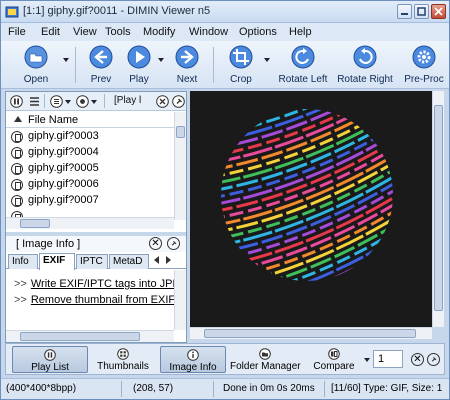  What do you see at coordinates (63, 168) in the screenshot?
I see `file-name: giphy.gif?0005` at bounding box center [63, 168].